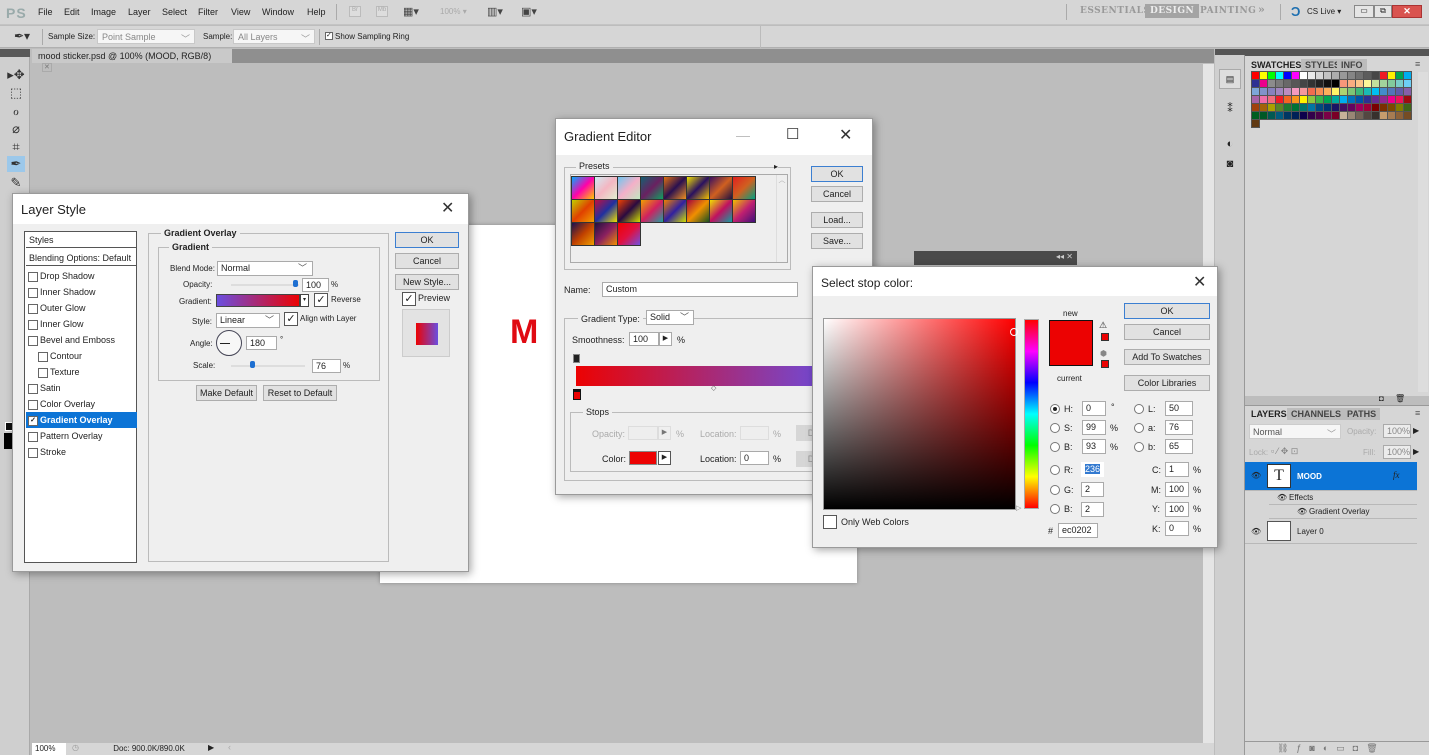  Describe the element at coordinates (830, 522) in the screenshot. I see `only-web-colors-checkbox` at that location.